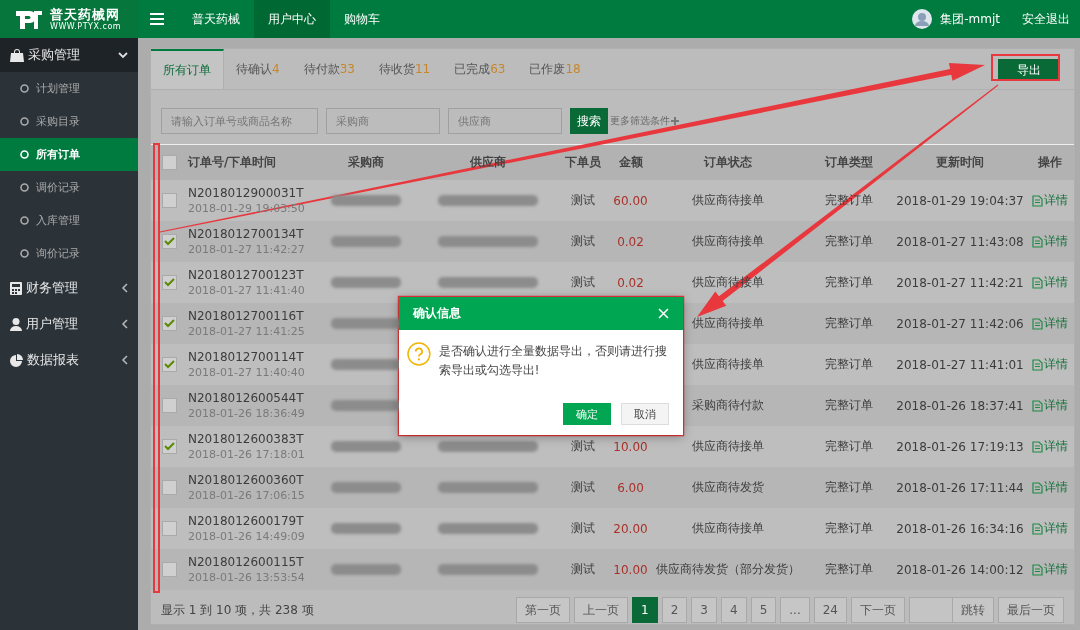 The height and width of the screenshot is (630, 1080). I want to click on page-number-field, so click(931, 610).